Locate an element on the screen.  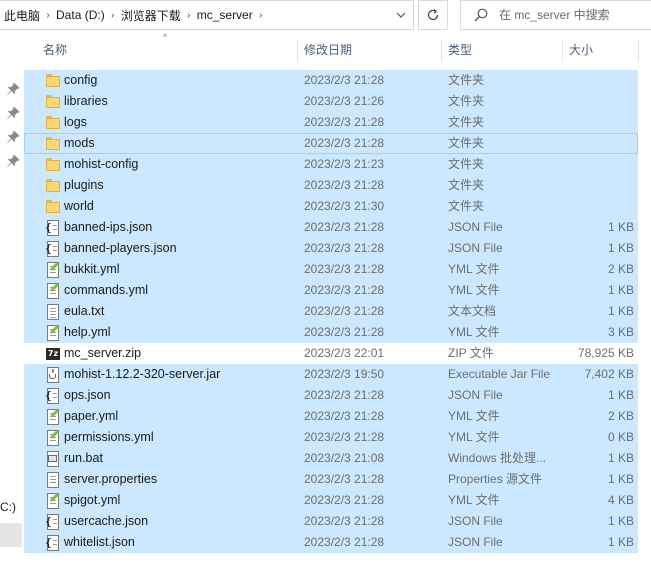
file-type: Properties 源文件 is located at coordinates (495, 479).